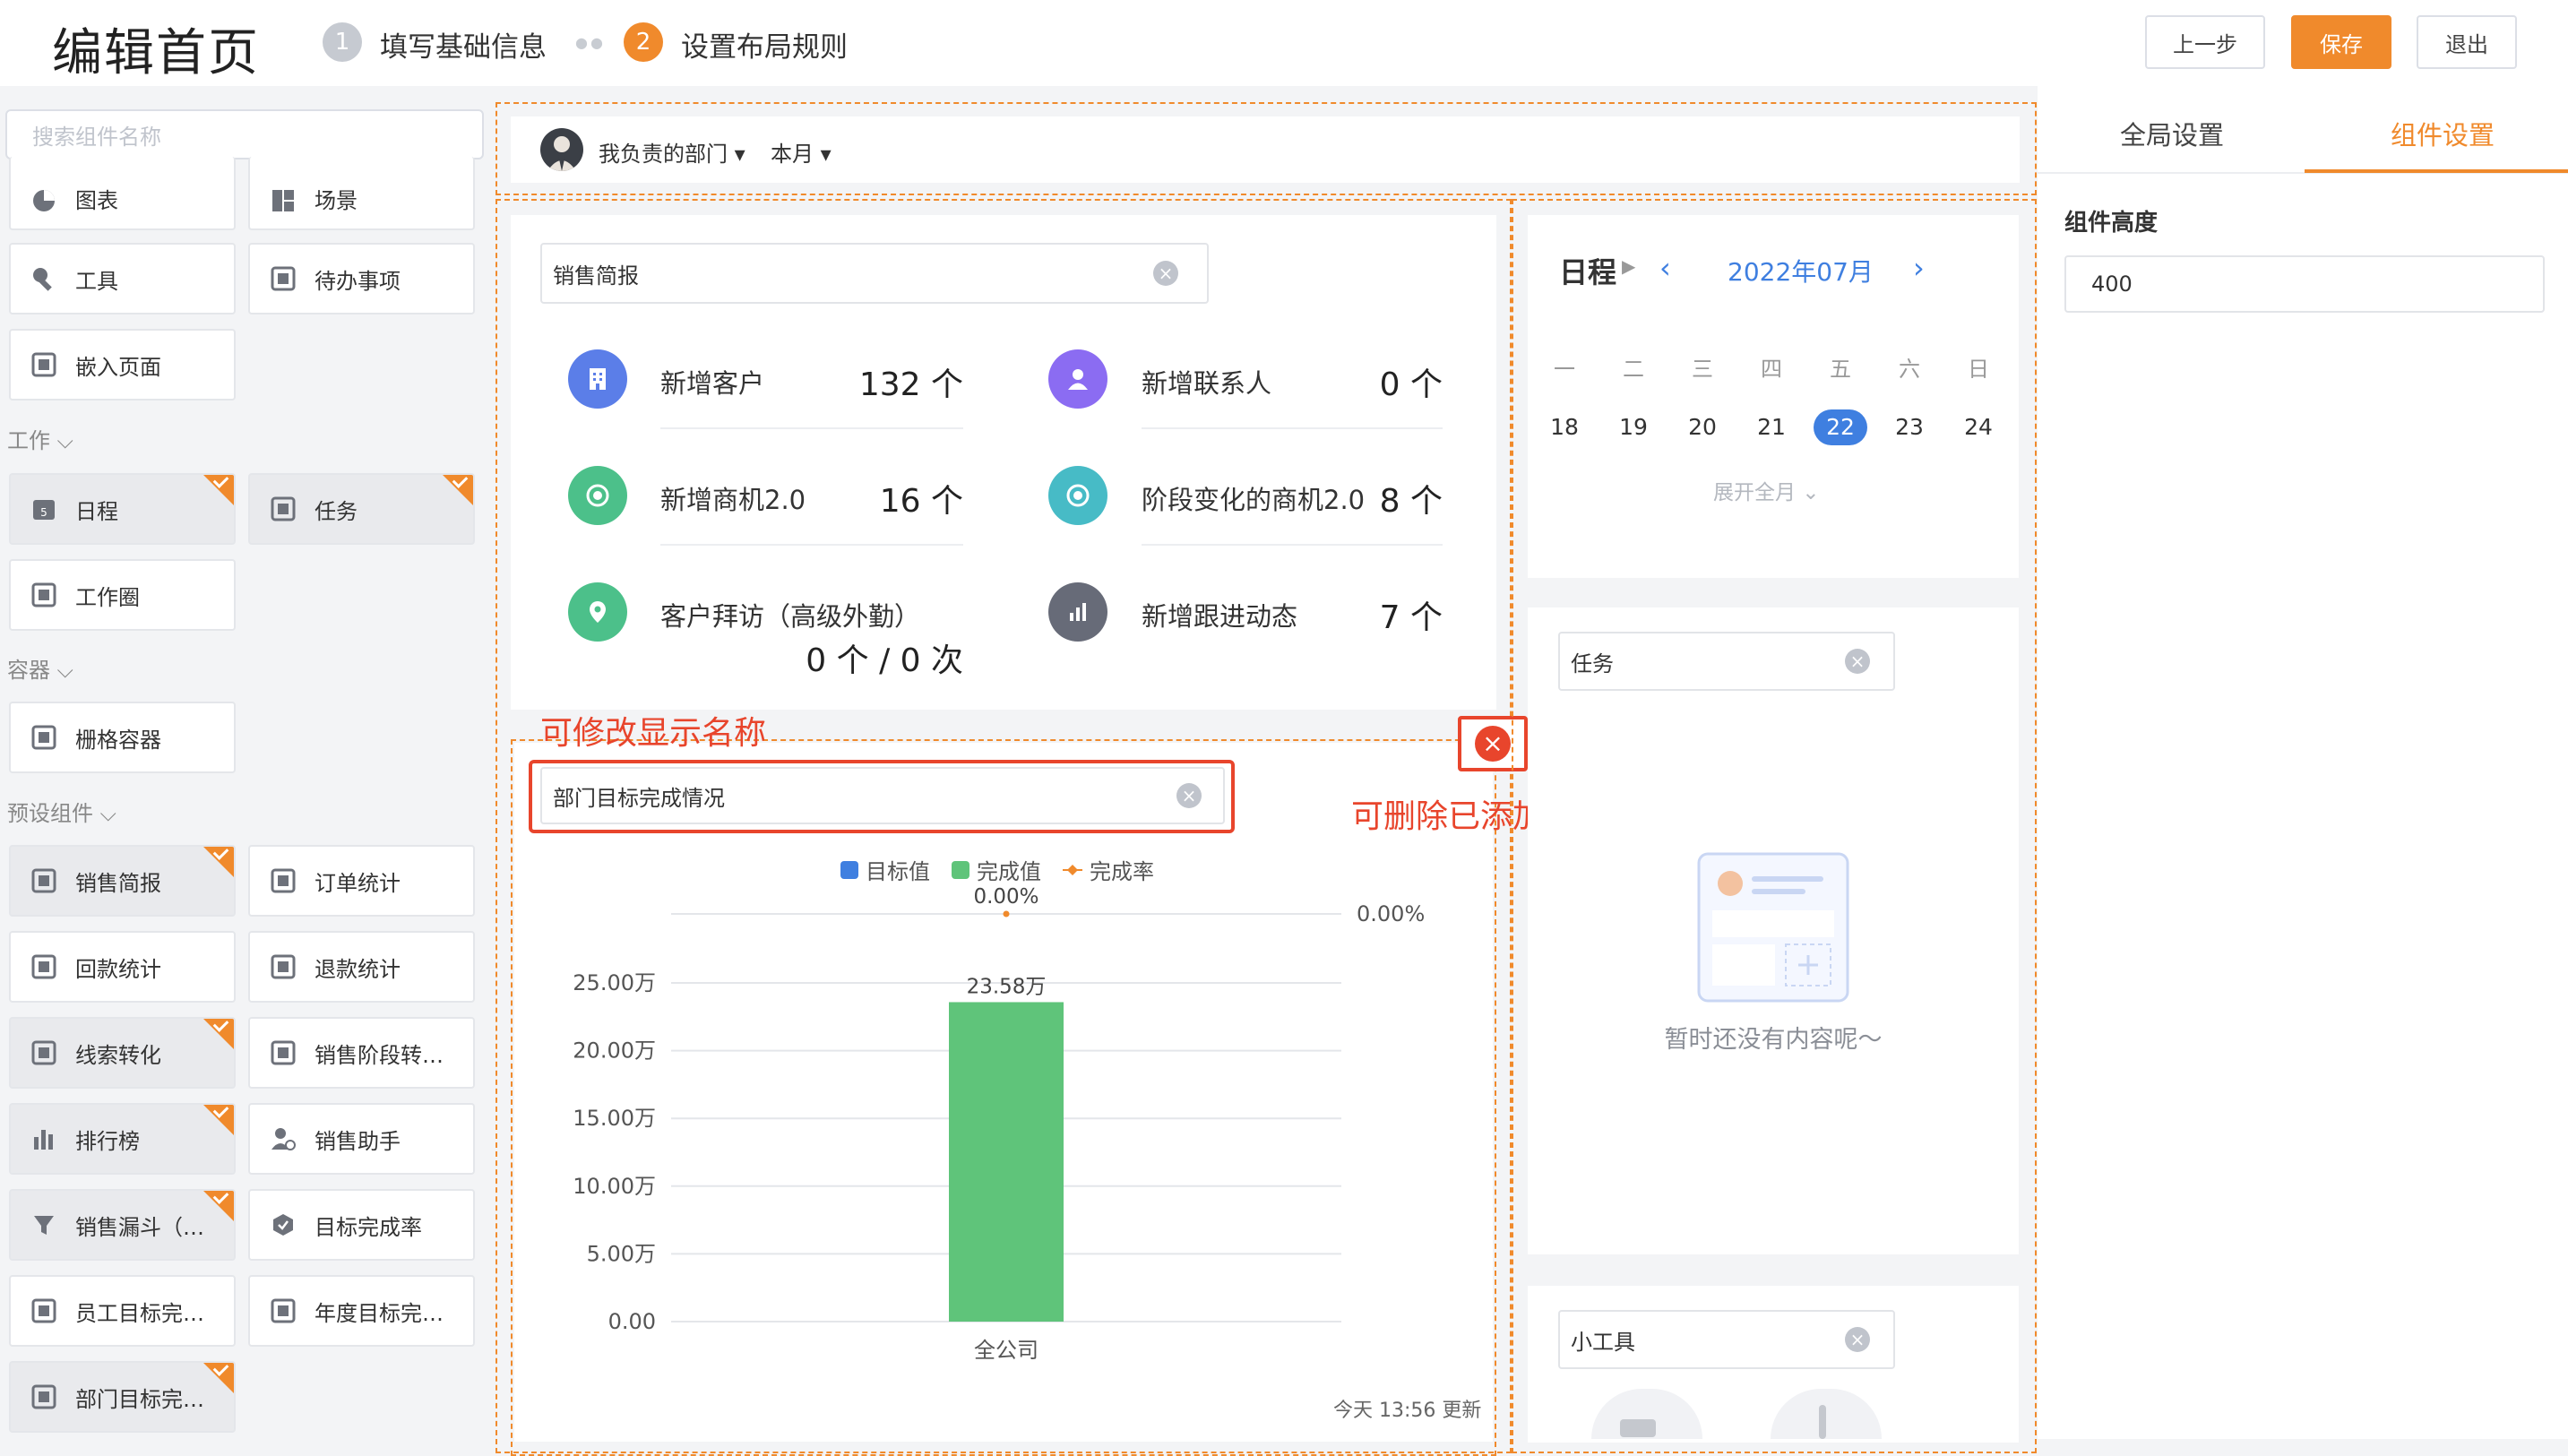  I want to click on stat-label: 客户拜访（高级外勤）, so click(790, 617).